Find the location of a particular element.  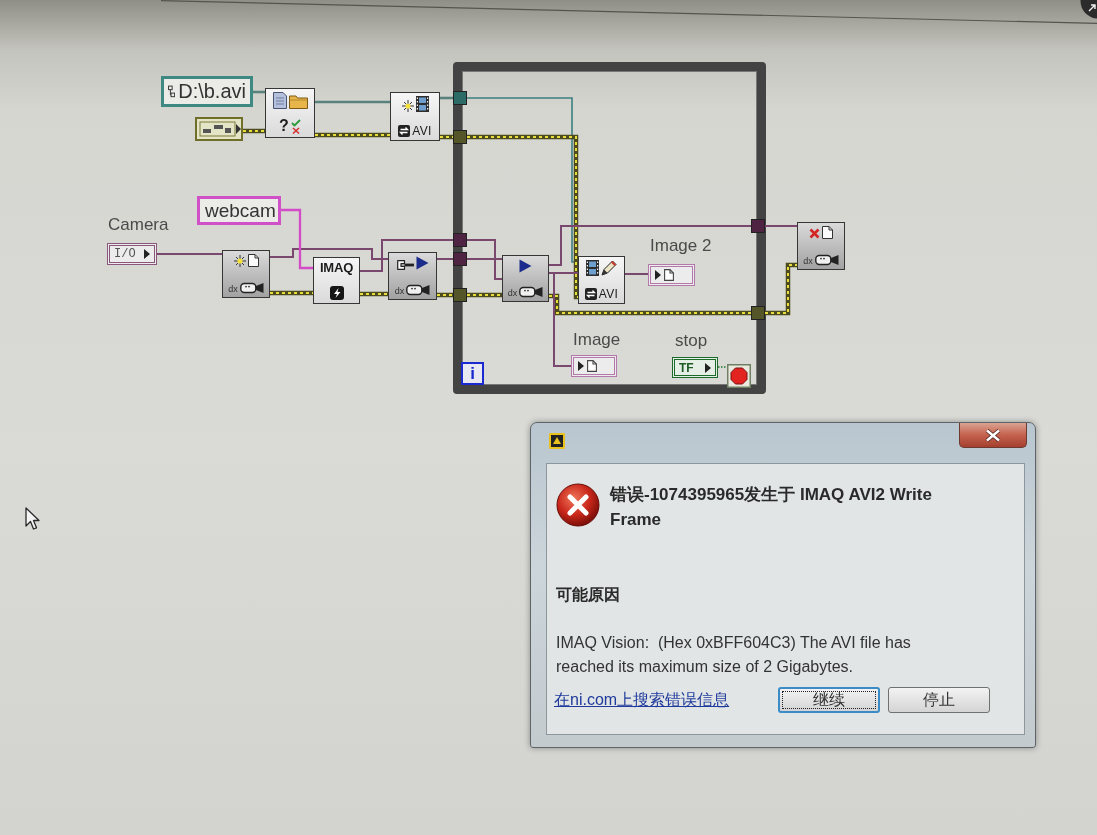

arrow-button-icon is located at coordinates (1088, 9).